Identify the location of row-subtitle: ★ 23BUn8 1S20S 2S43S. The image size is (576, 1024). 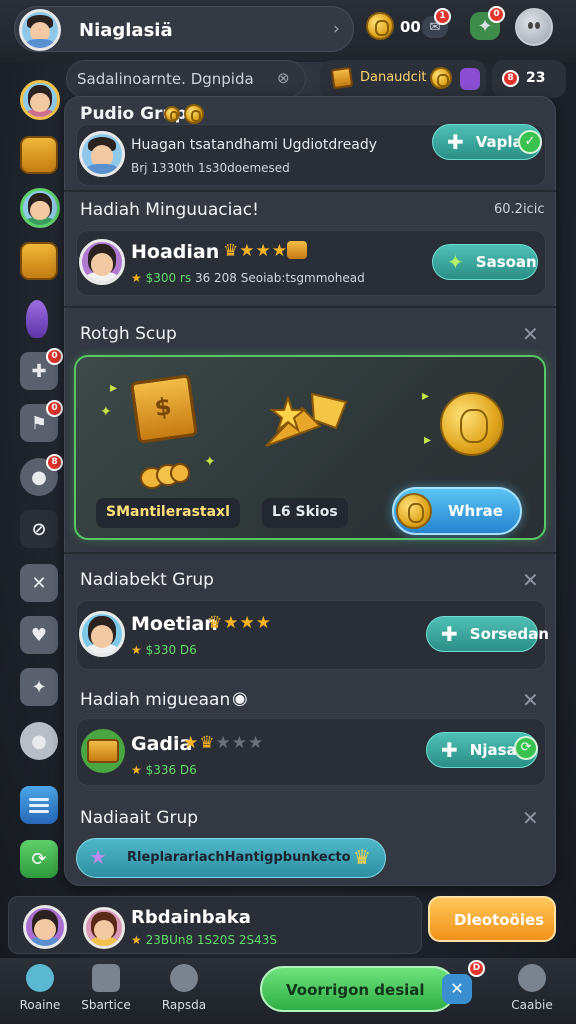
(204, 940).